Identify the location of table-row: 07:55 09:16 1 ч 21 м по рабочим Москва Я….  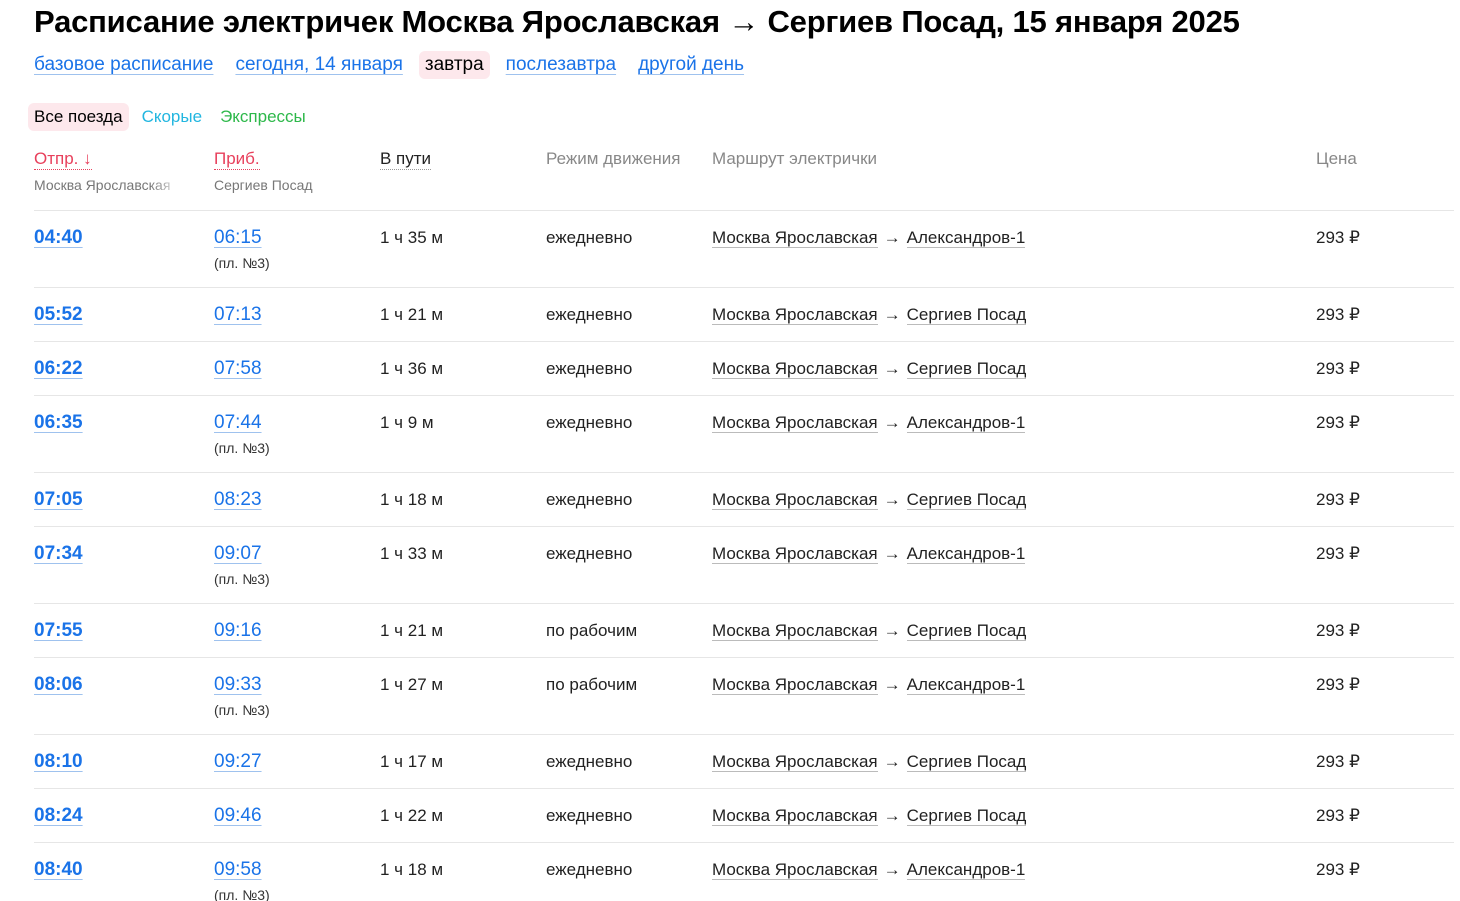
(744, 630).